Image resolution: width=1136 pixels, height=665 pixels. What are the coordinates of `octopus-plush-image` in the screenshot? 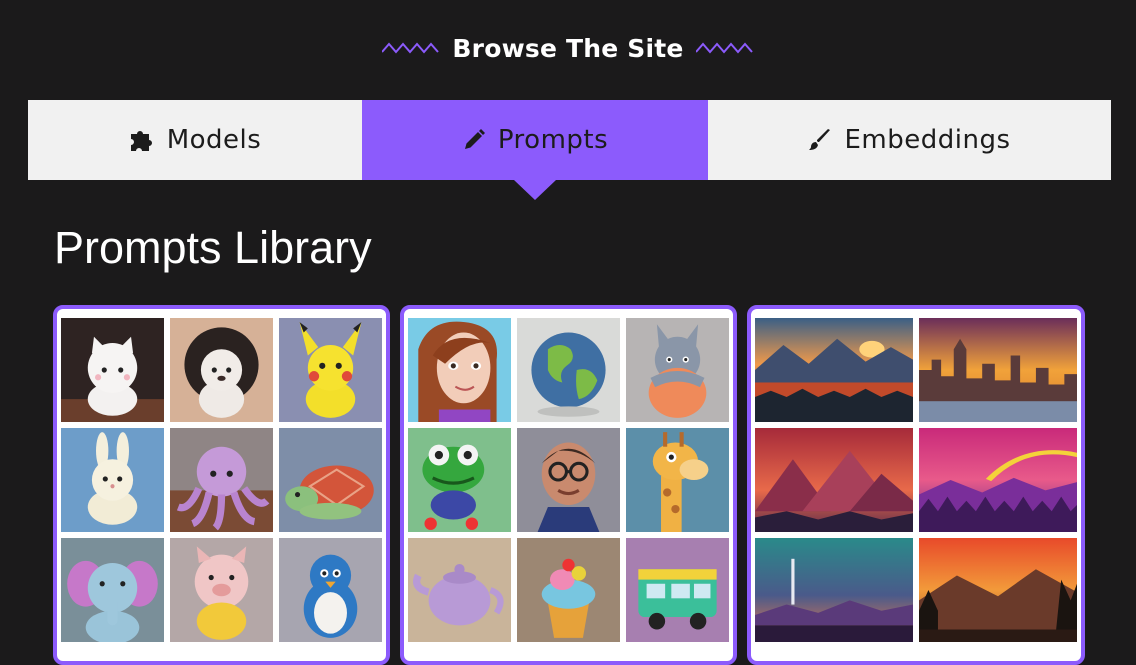 It's located at (221, 480).